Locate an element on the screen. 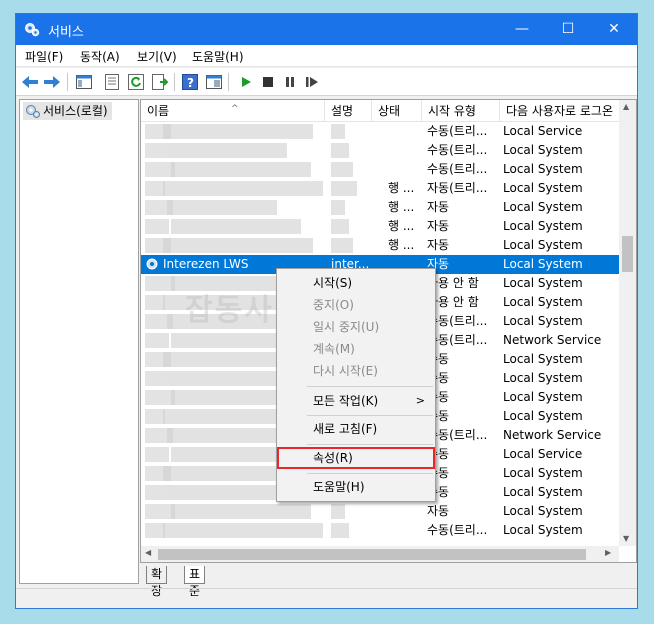 The width and height of the screenshot is (654, 624). column-header-startup-type: 시작 유형 is located at coordinates (461, 111).